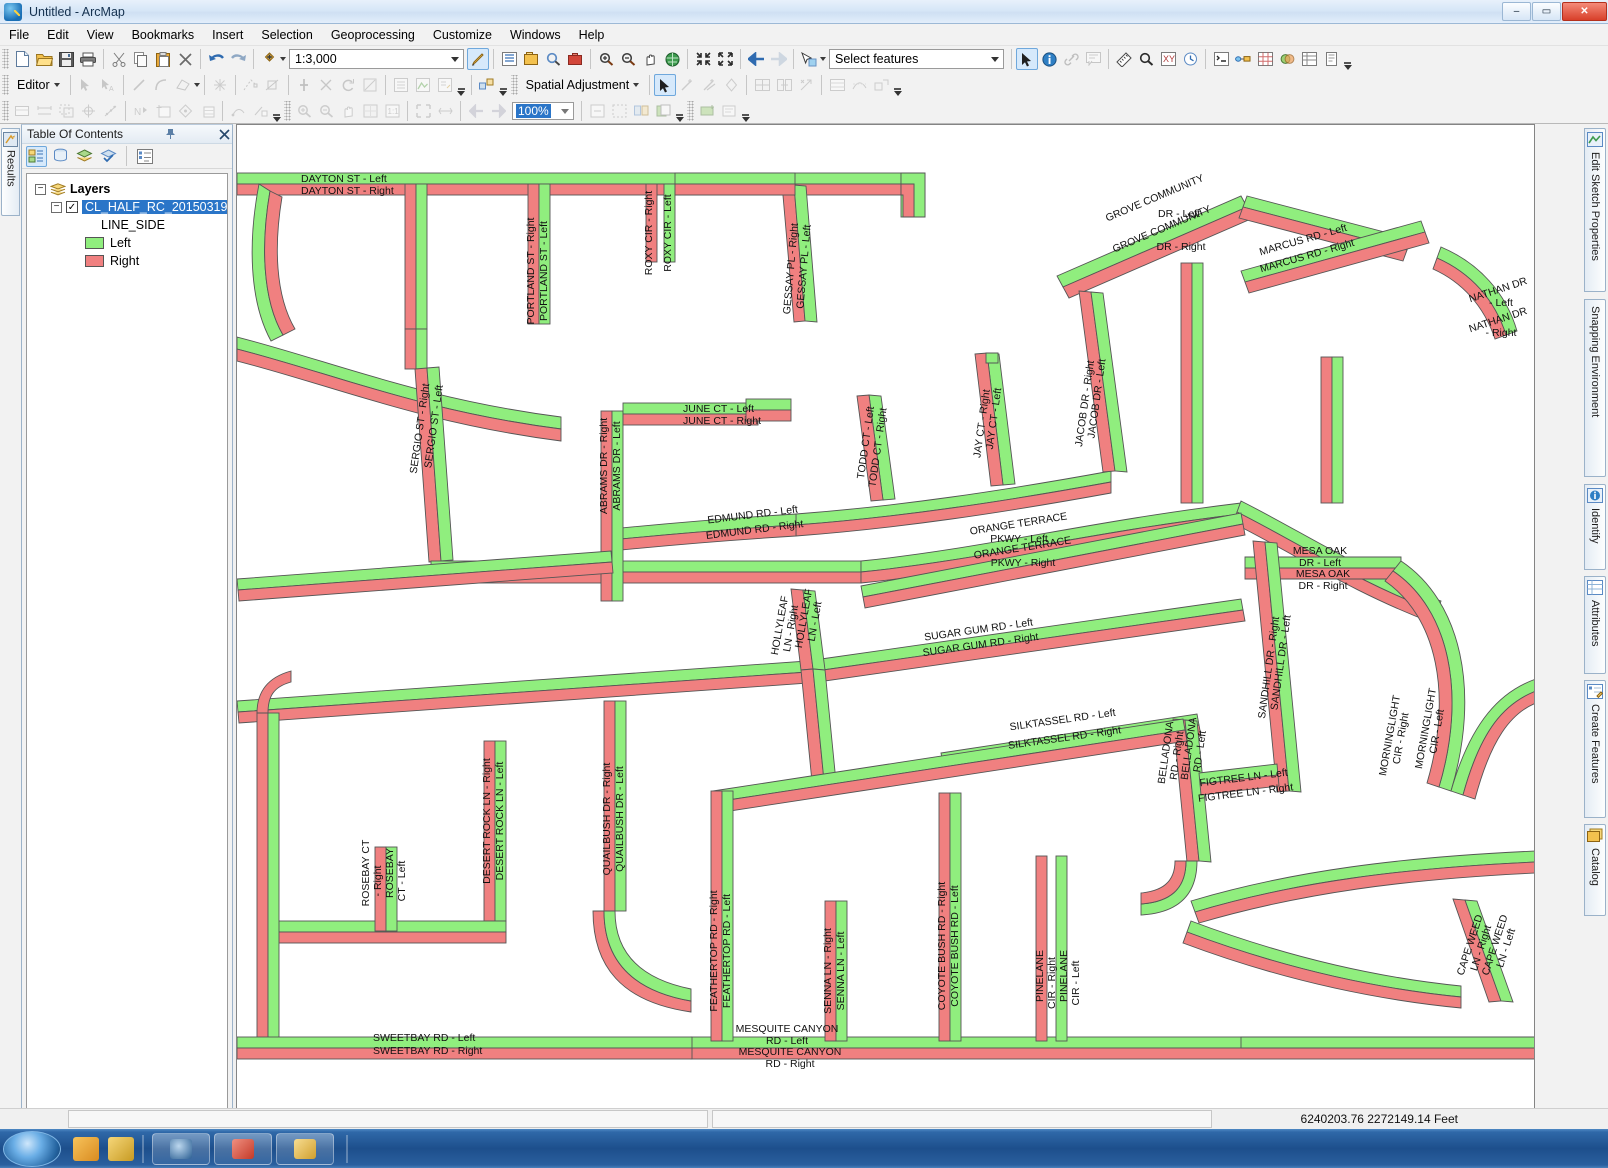 This screenshot has height=1168, width=1608. Describe the element at coordinates (130, 207) in the screenshot. I see `toc-layer-item: − ✓ CL_HALF_RC_20150319` at that location.